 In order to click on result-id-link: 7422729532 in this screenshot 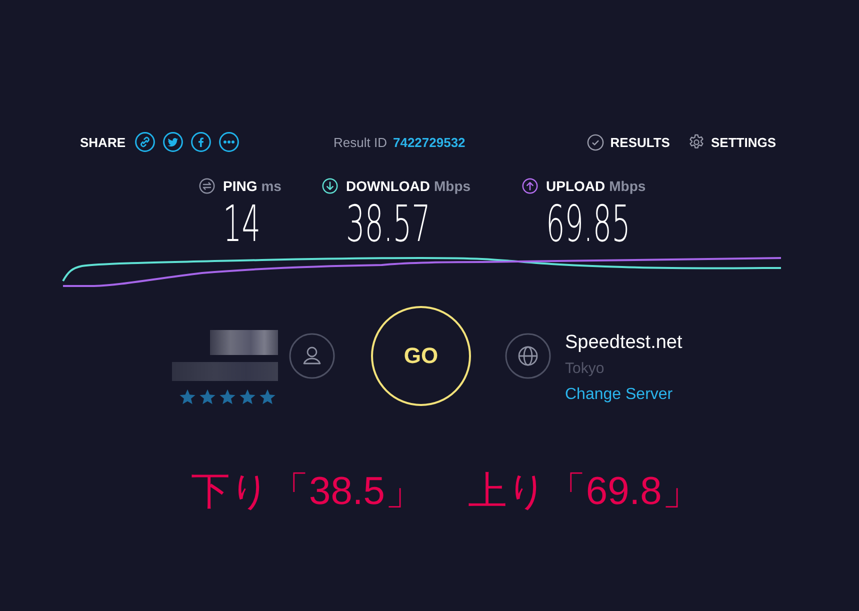, I will do `click(429, 142)`.